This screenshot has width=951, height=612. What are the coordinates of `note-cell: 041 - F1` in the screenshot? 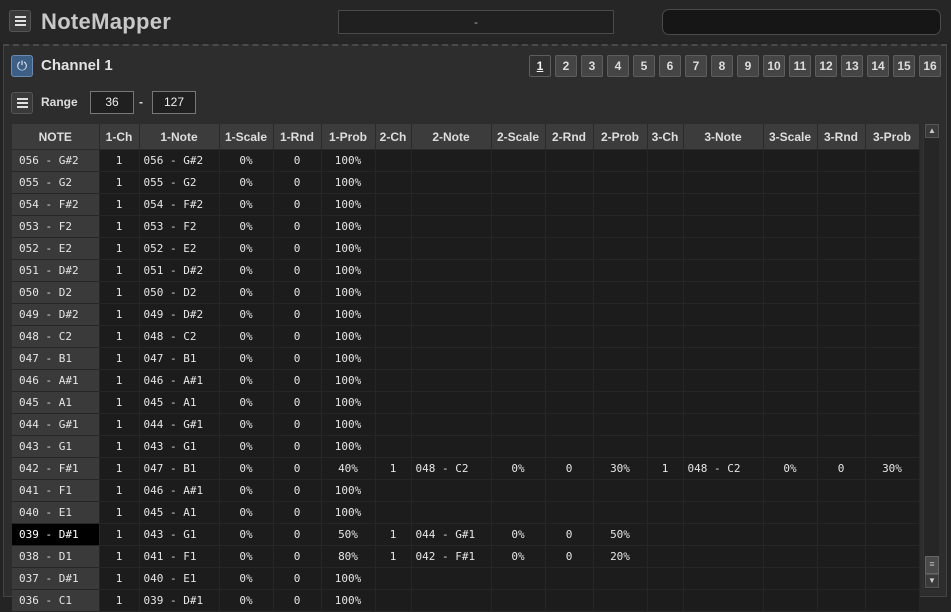 It's located at (56, 490).